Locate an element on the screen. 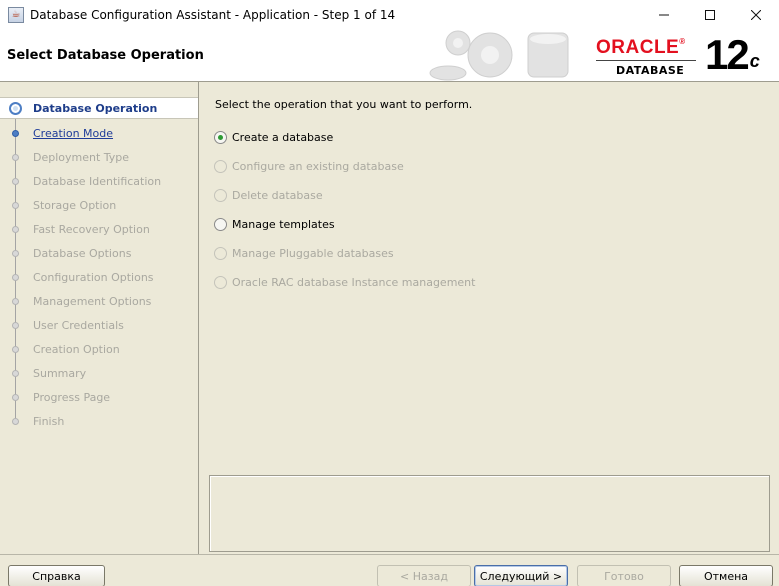 The height and width of the screenshot is (586, 779). version-12c: 12 c is located at coordinates (732, 54).